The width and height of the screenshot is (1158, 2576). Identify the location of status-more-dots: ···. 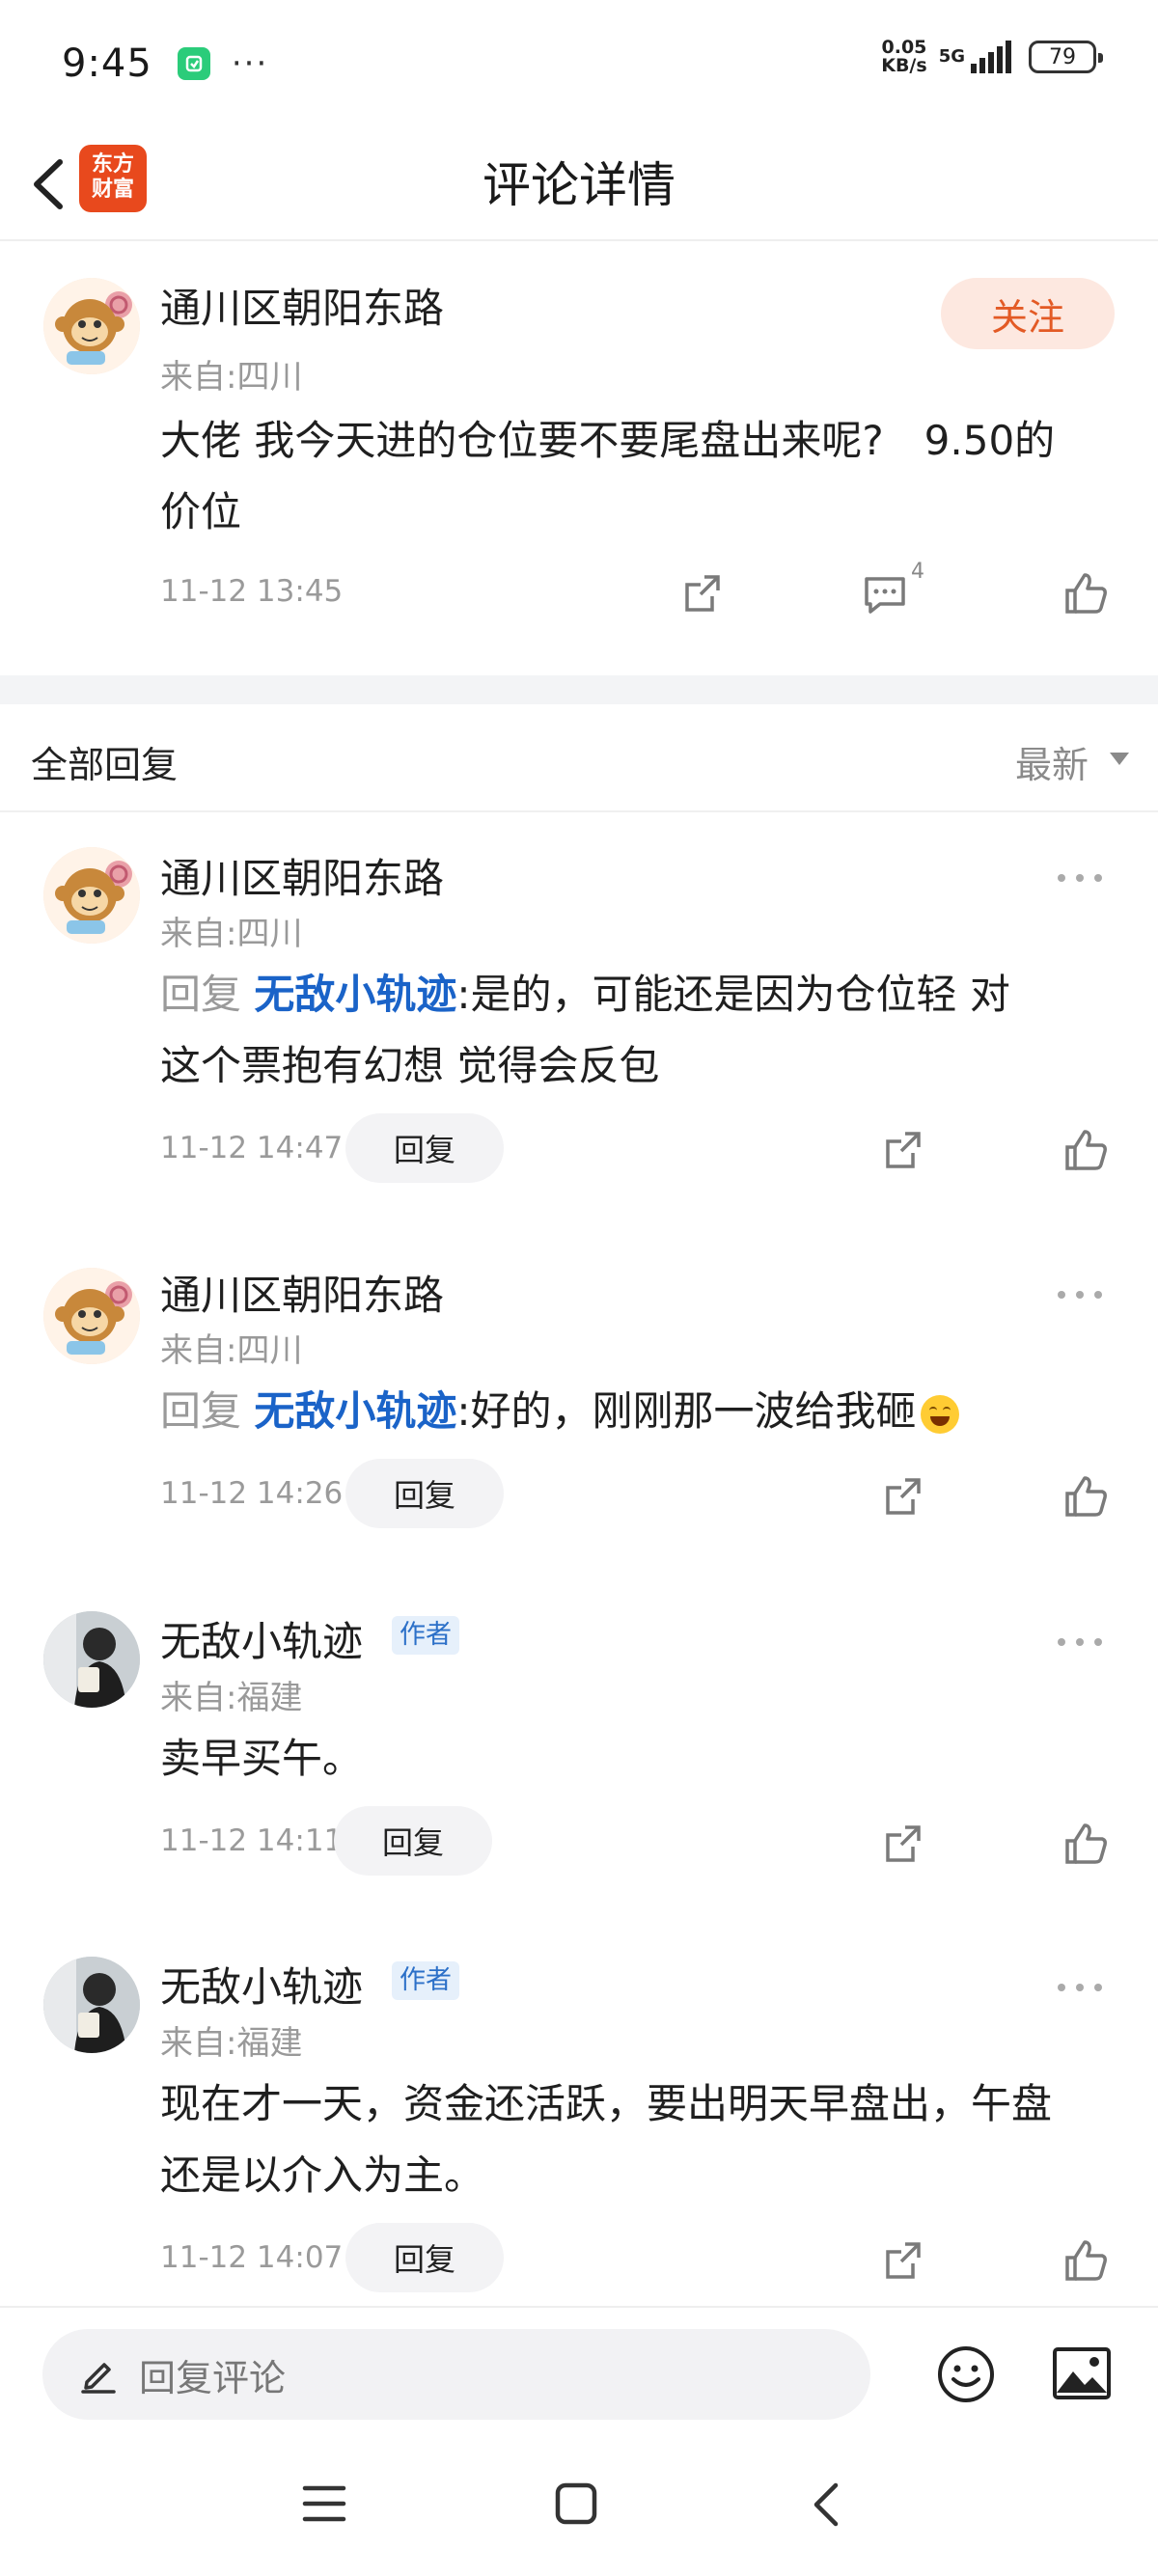
(250, 64).